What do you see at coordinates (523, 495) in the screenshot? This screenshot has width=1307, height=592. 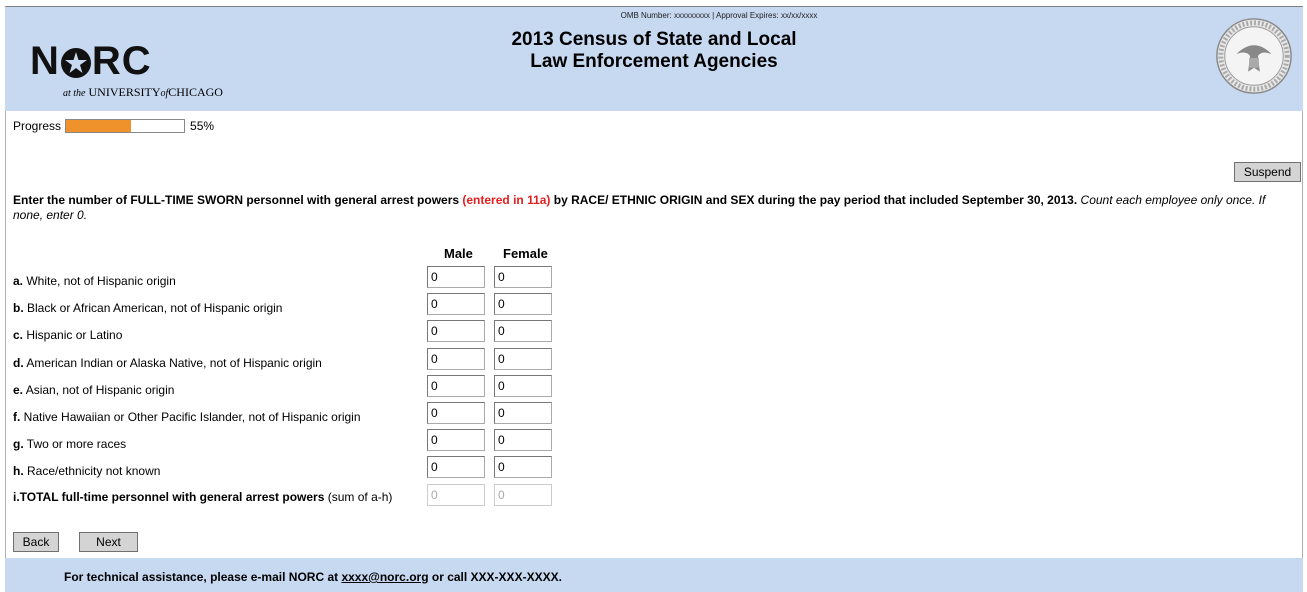 I see `total-female-input` at bounding box center [523, 495].